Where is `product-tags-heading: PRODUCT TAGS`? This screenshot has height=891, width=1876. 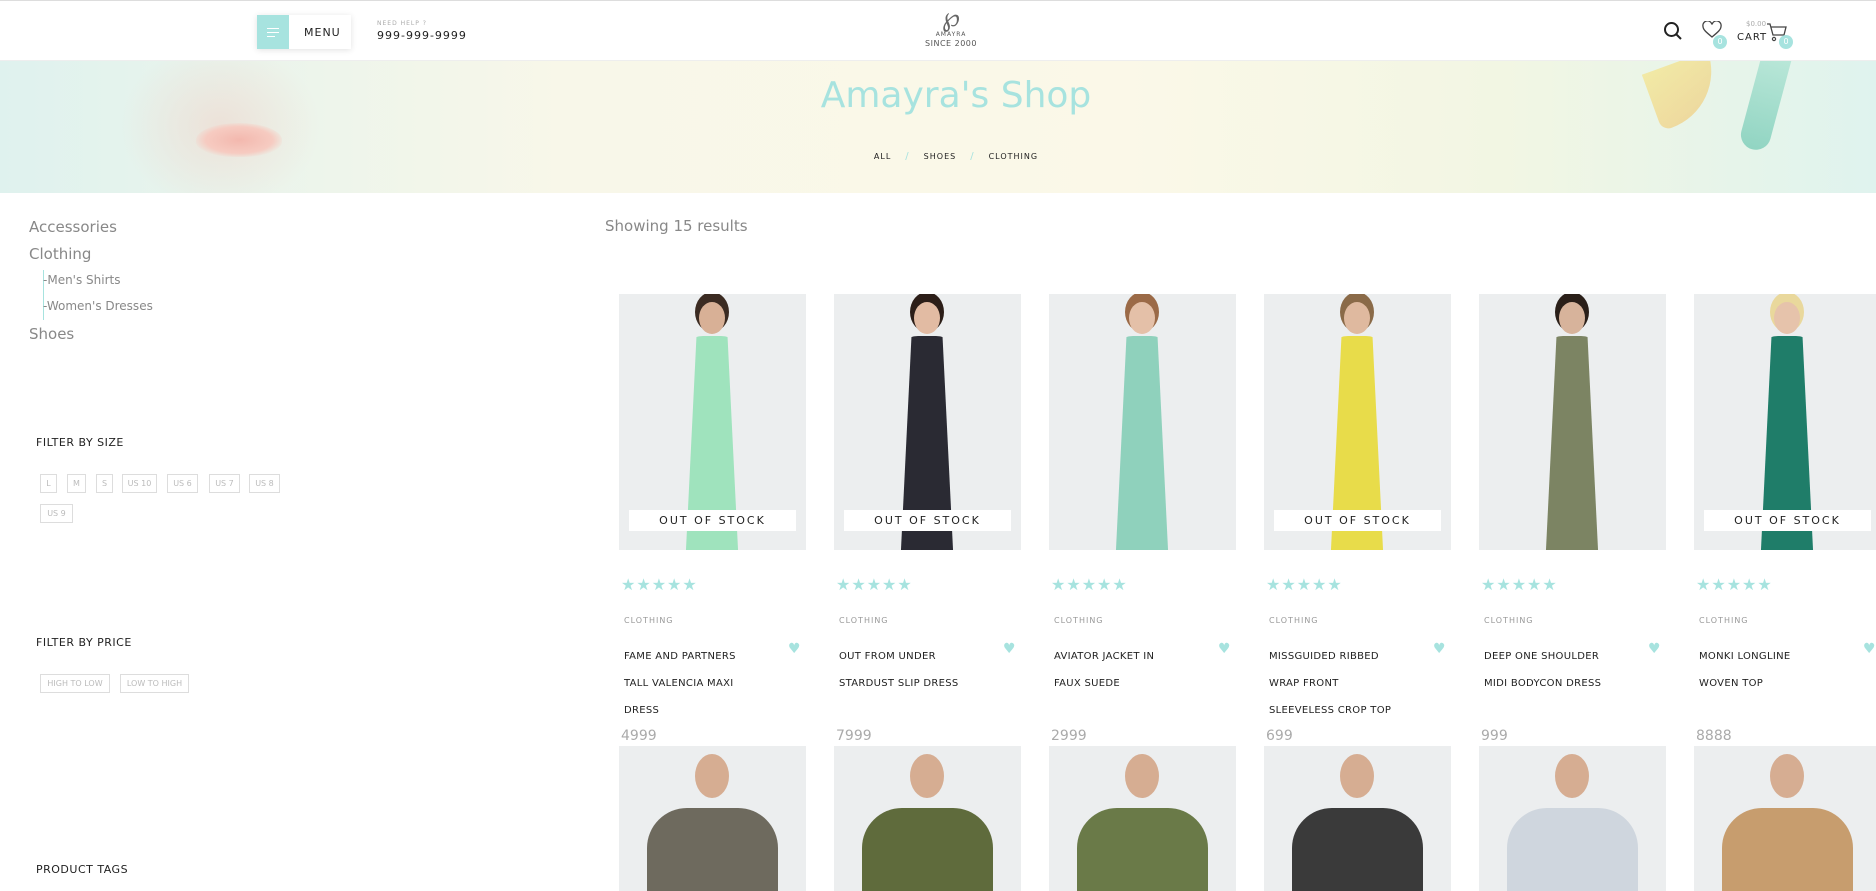 product-tags-heading: PRODUCT TAGS is located at coordinates (82, 869).